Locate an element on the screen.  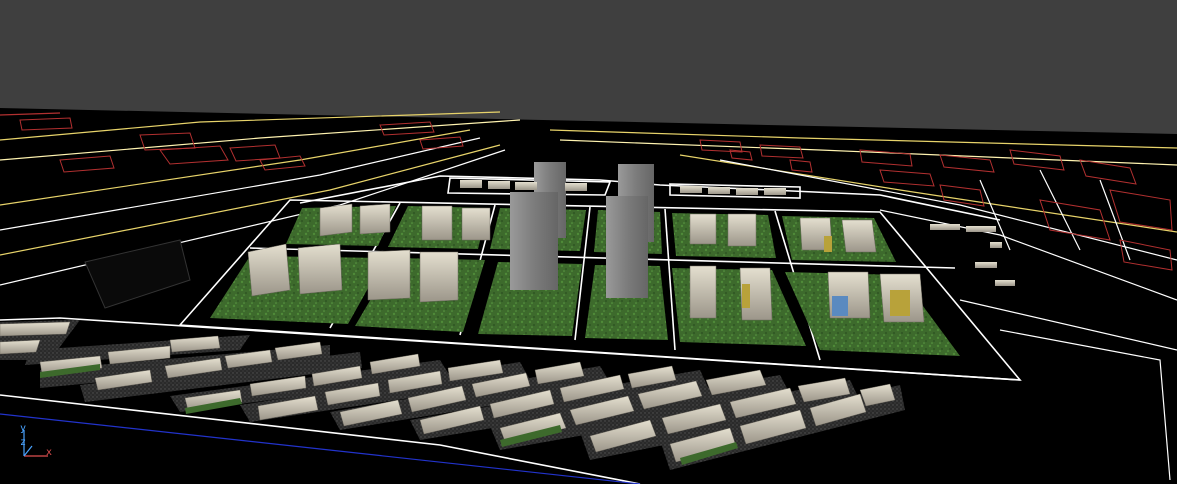
axis-y-label: y is located at coordinates (23, 428).